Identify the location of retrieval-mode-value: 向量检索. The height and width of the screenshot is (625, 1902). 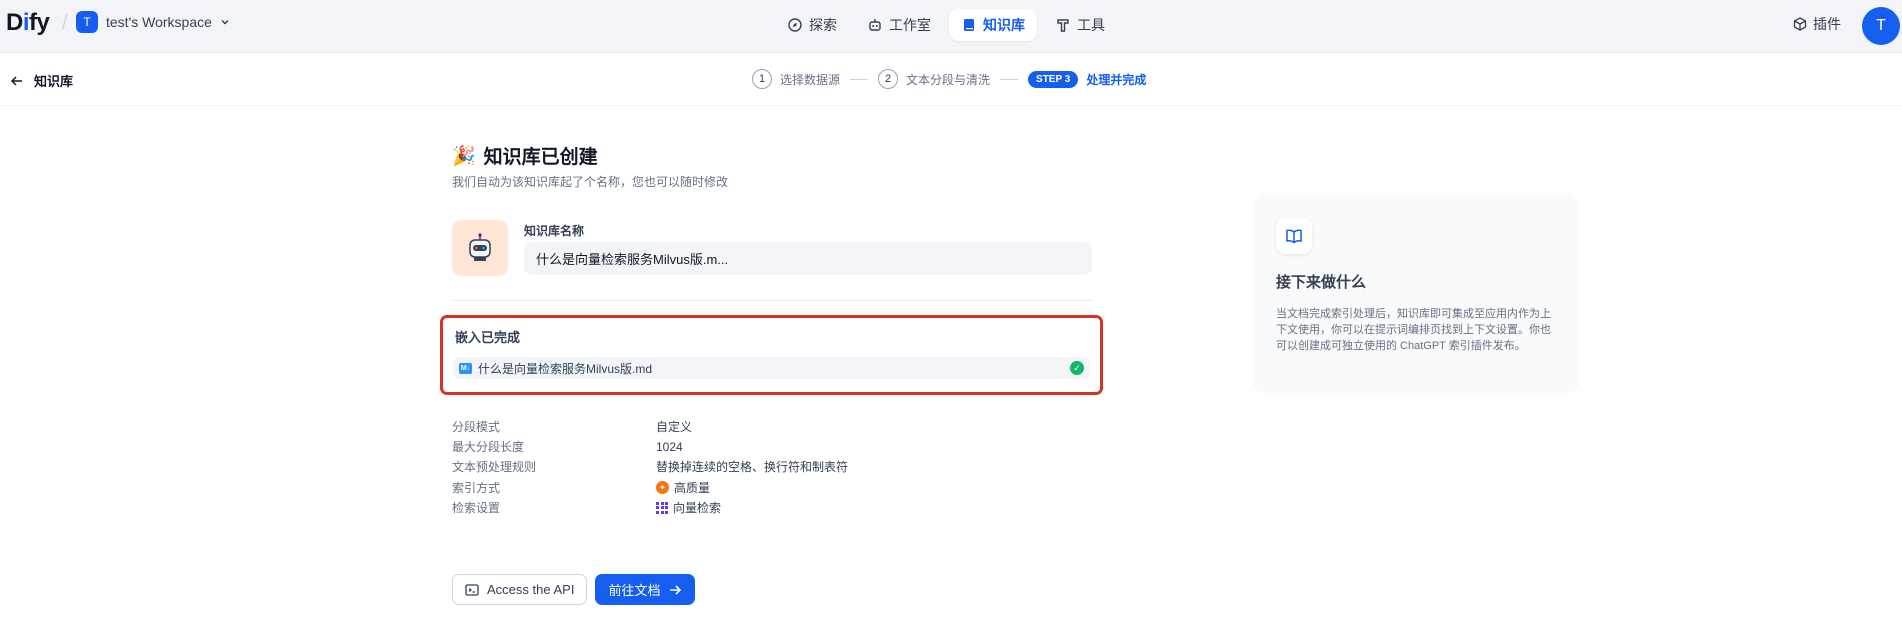
(697, 508).